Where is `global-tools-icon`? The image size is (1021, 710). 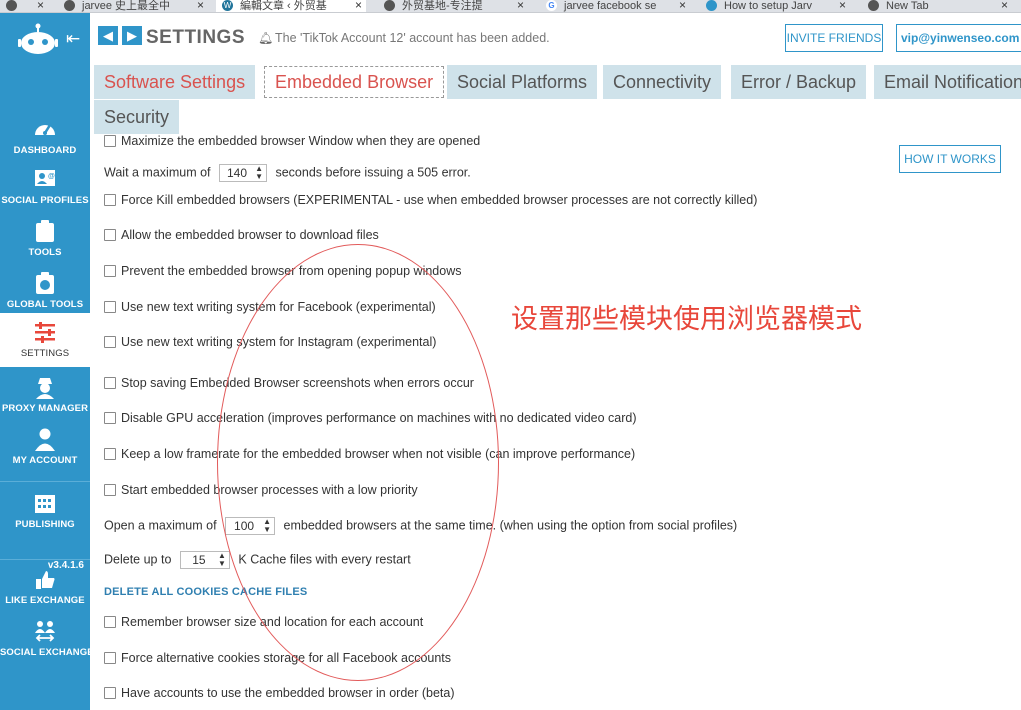 global-tools-icon is located at coordinates (45, 283).